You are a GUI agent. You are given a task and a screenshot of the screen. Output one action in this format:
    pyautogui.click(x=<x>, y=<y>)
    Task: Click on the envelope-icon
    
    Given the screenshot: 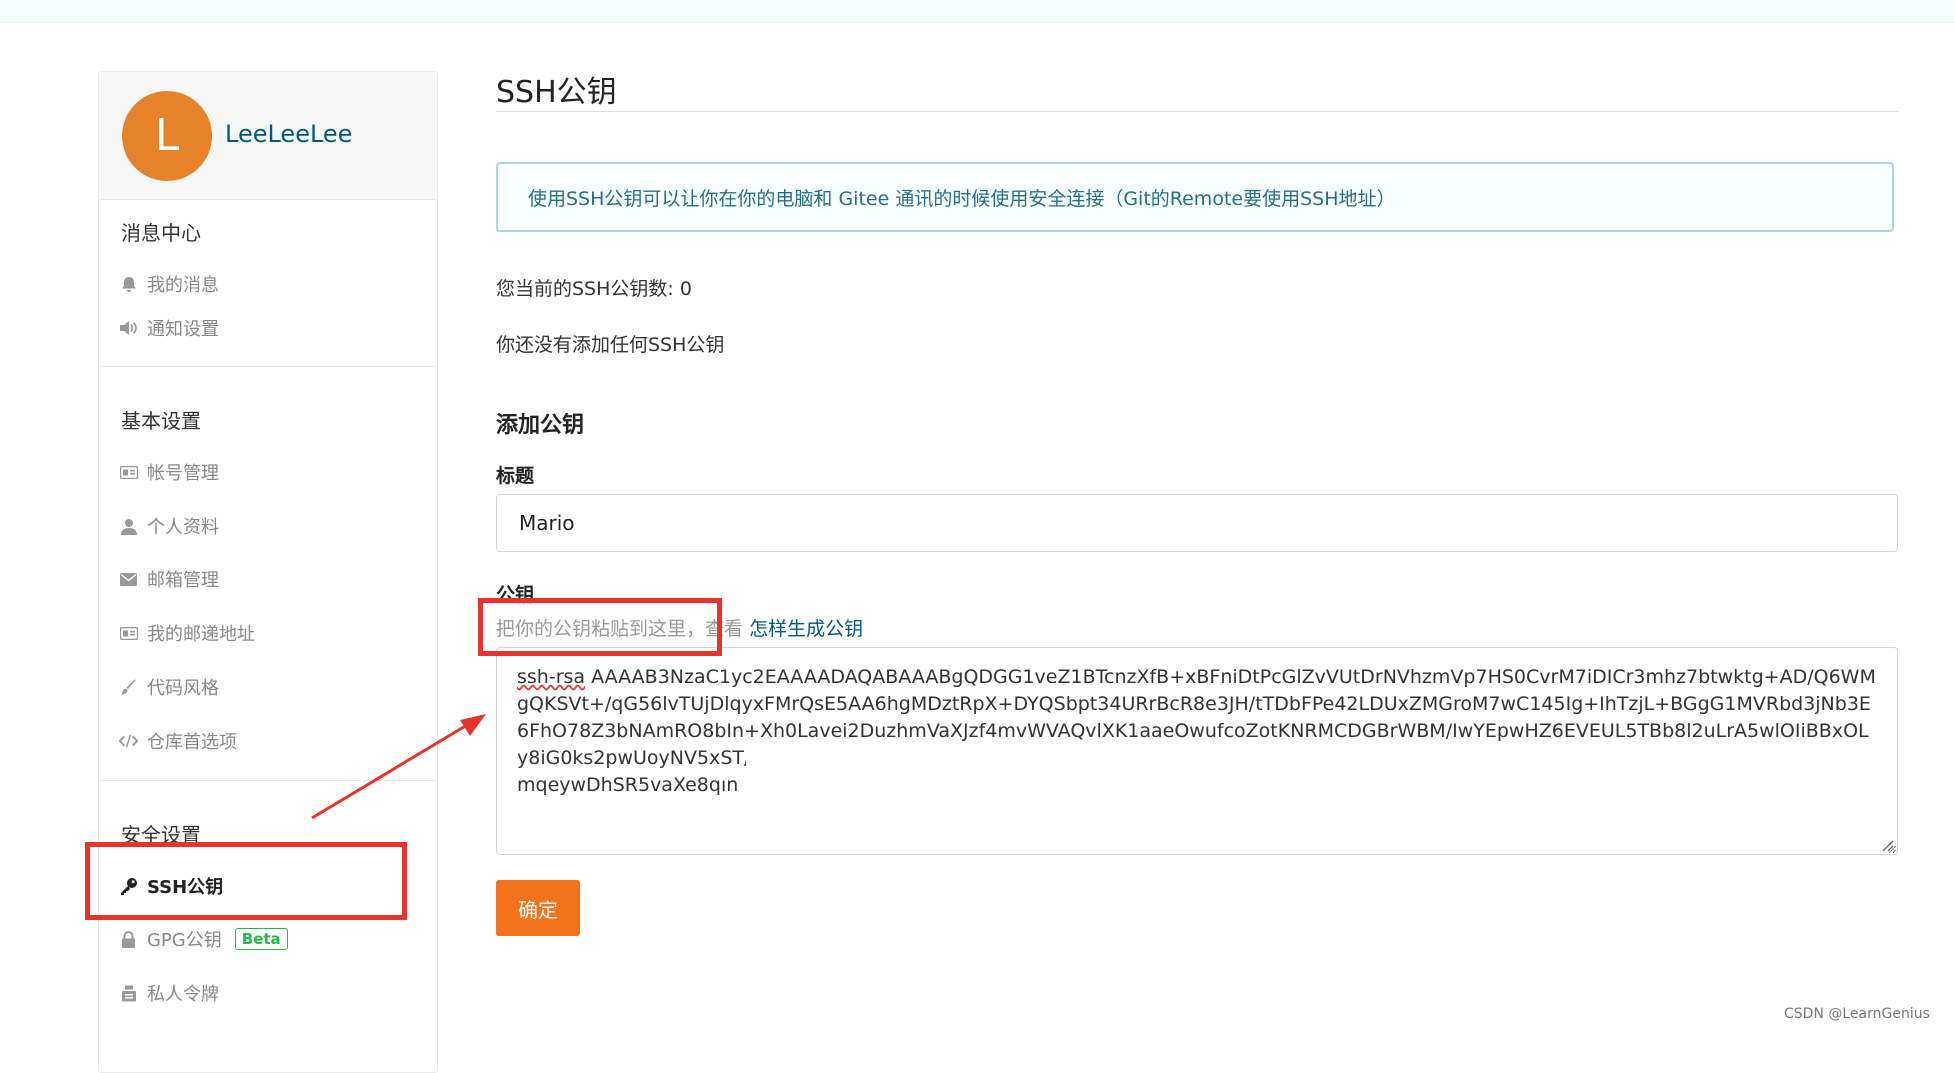 What is the action you would take?
    pyautogui.click(x=128, y=579)
    